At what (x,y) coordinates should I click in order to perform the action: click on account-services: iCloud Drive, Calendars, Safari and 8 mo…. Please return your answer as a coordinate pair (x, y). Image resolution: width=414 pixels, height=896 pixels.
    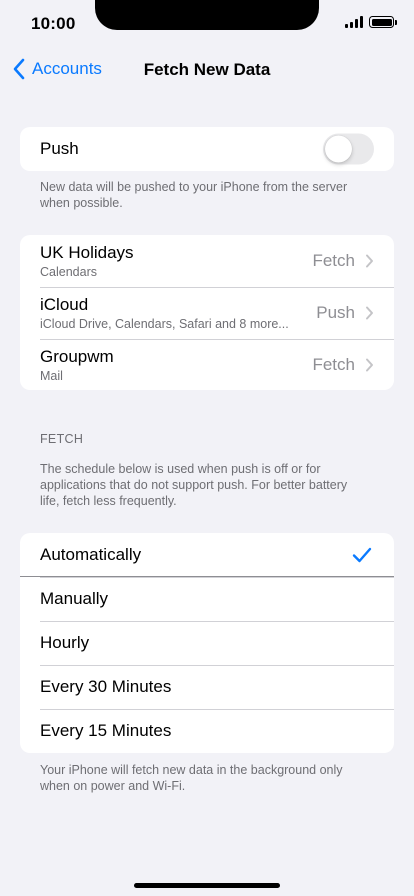
    Looking at the image, I should click on (164, 324).